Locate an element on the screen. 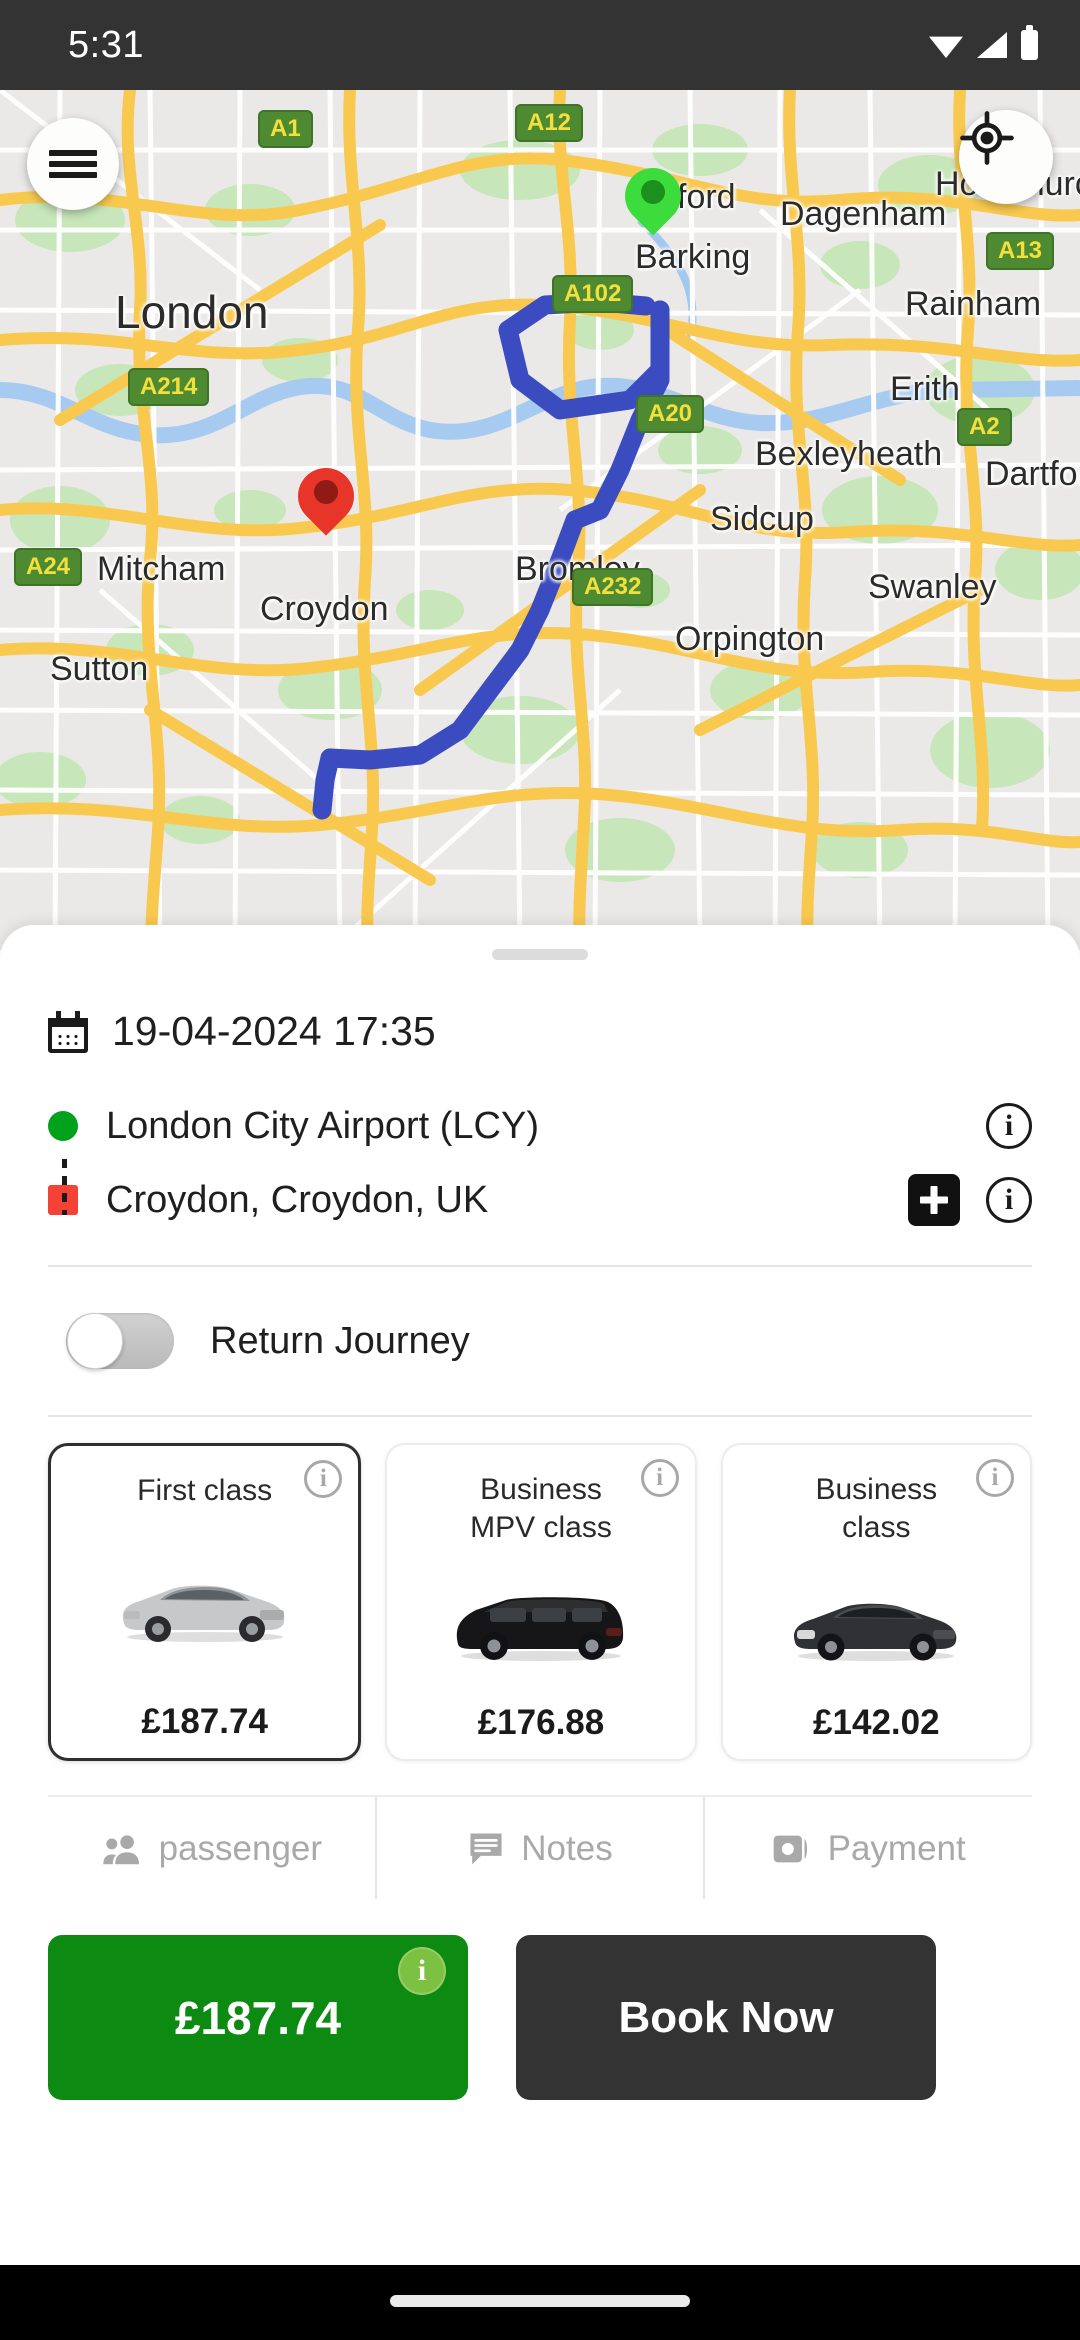 The width and height of the screenshot is (1080, 2340). add-stop-icon is located at coordinates (934, 1200).